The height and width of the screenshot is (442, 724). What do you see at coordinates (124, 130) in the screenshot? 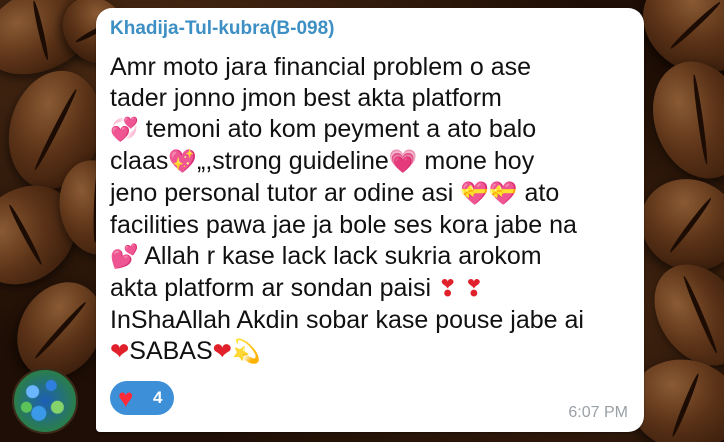
I see `revolving-hearts-icon: 💞` at bounding box center [124, 130].